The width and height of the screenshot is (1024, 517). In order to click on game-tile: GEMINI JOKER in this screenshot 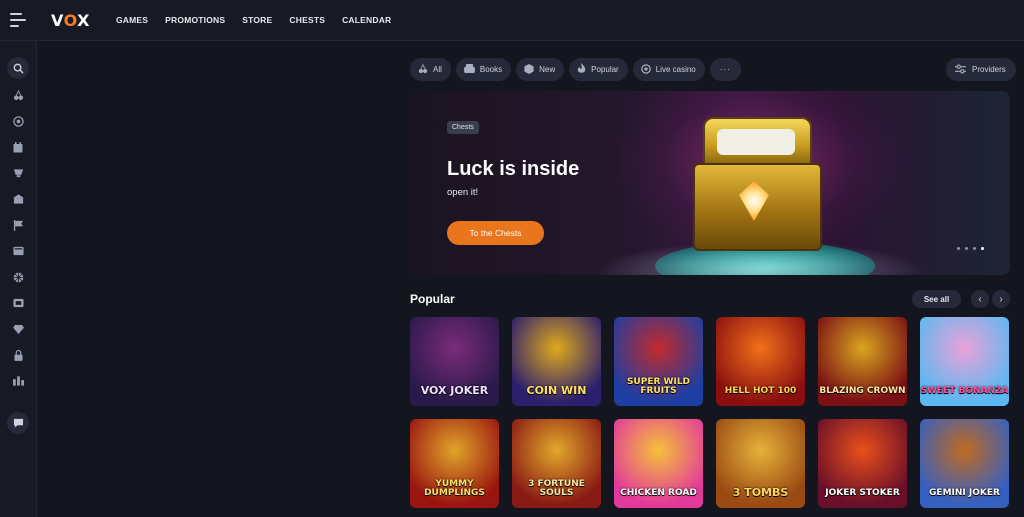, I will do `click(964, 463)`.